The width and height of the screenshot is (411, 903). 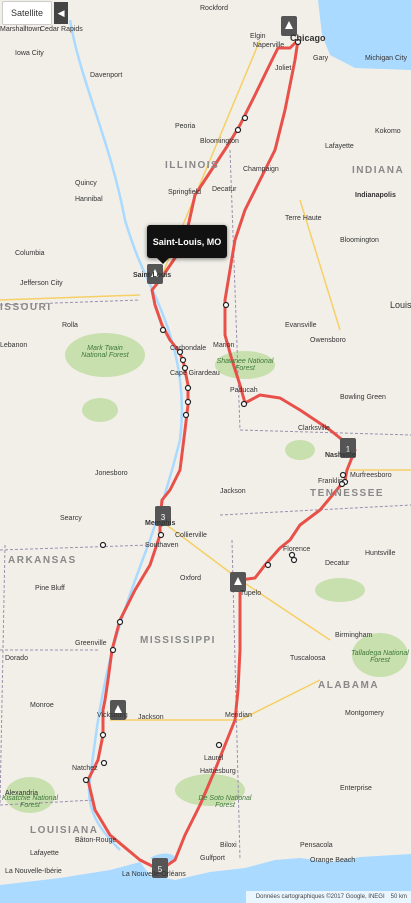 What do you see at coordinates (364, 35) in the screenshot?
I see `lake-michigan` at bounding box center [364, 35].